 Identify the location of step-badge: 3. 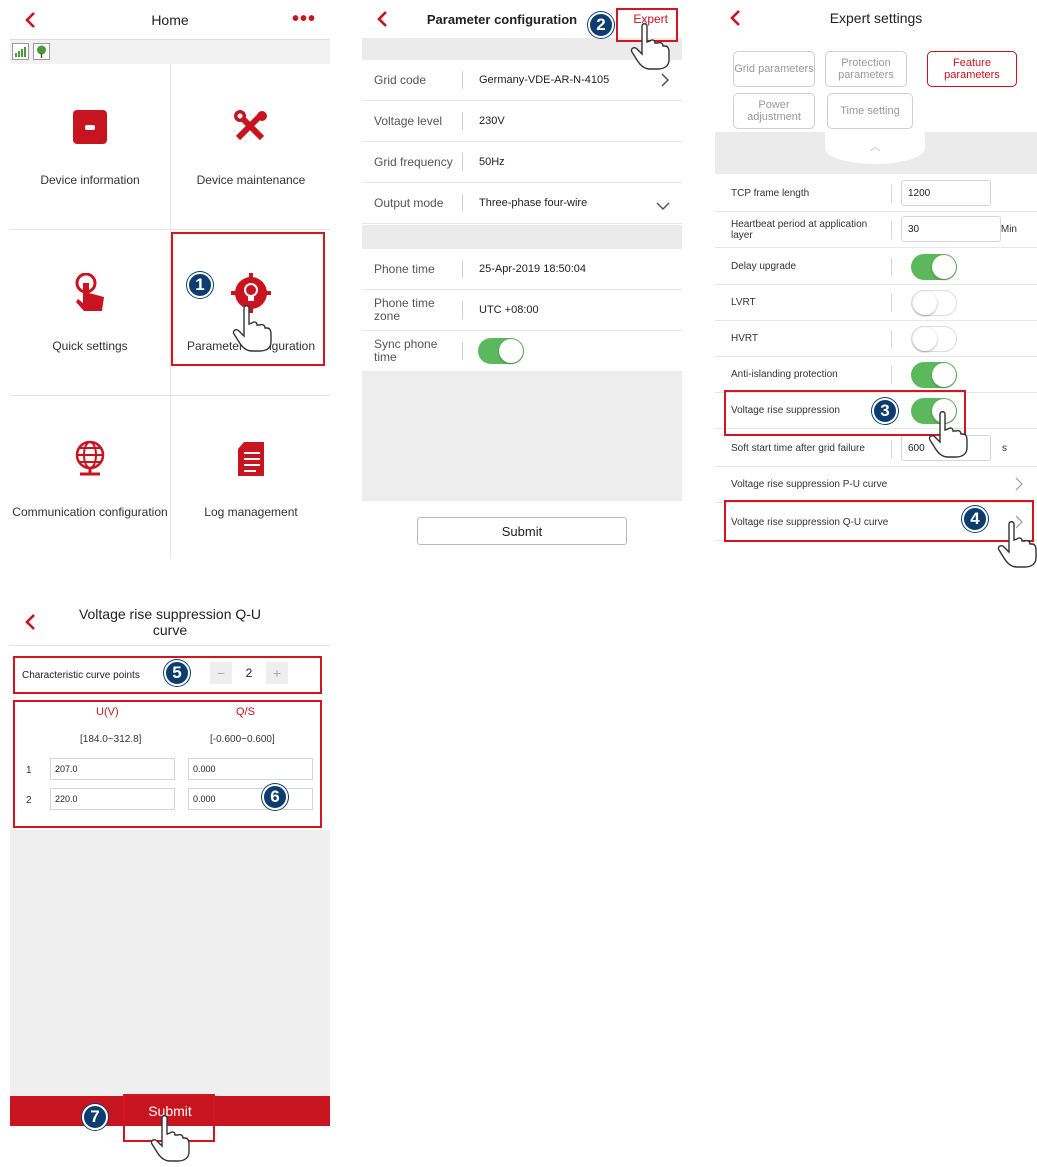
(885, 411).